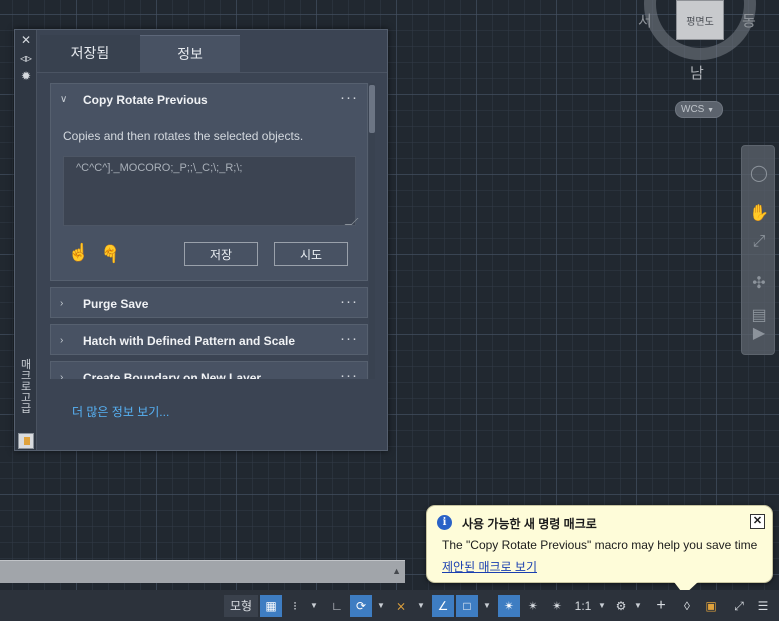 Image resolution: width=779 pixels, height=621 pixels. What do you see at coordinates (241, 606) in the screenshot?
I see `model-space-button: 모형` at bounding box center [241, 606].